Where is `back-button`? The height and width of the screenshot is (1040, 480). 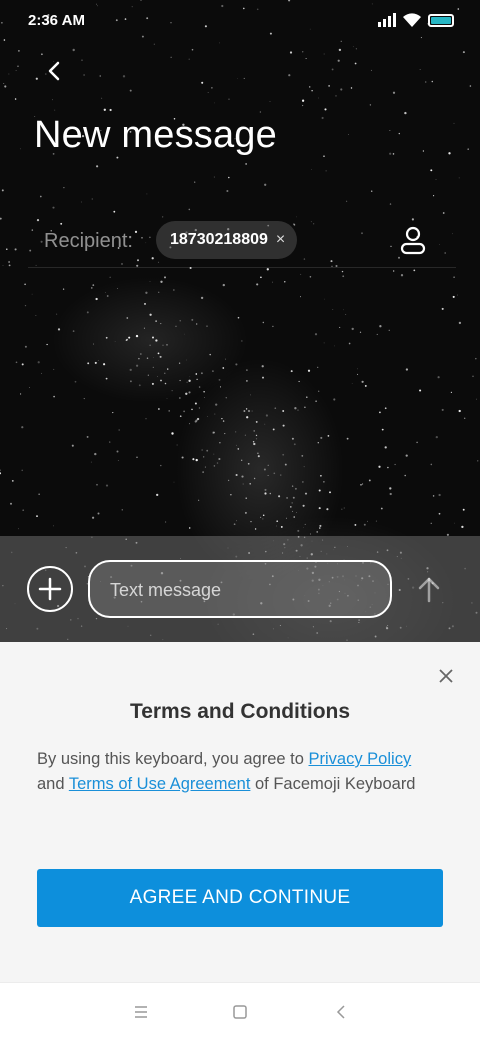
back-button is located at coordinates (55, 71).